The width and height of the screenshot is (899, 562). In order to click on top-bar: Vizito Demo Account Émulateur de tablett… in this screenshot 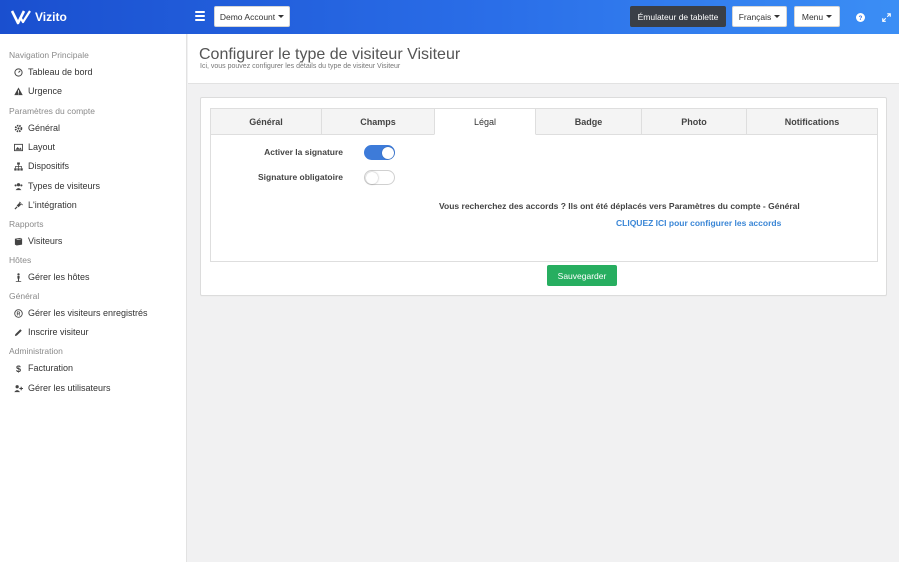, I will do `click(449, 17)`.